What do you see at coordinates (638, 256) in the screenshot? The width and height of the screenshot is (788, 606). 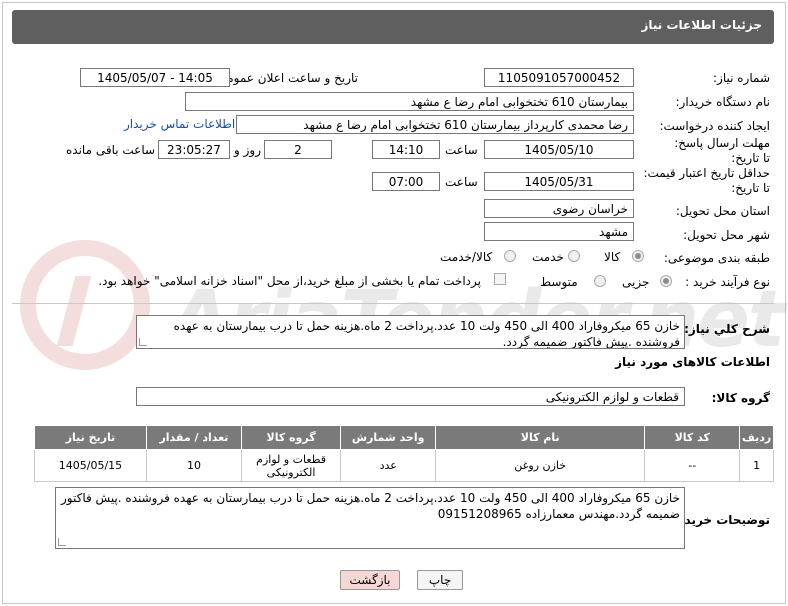 I see `category-goods-radio` at bounding box center [638, 256].